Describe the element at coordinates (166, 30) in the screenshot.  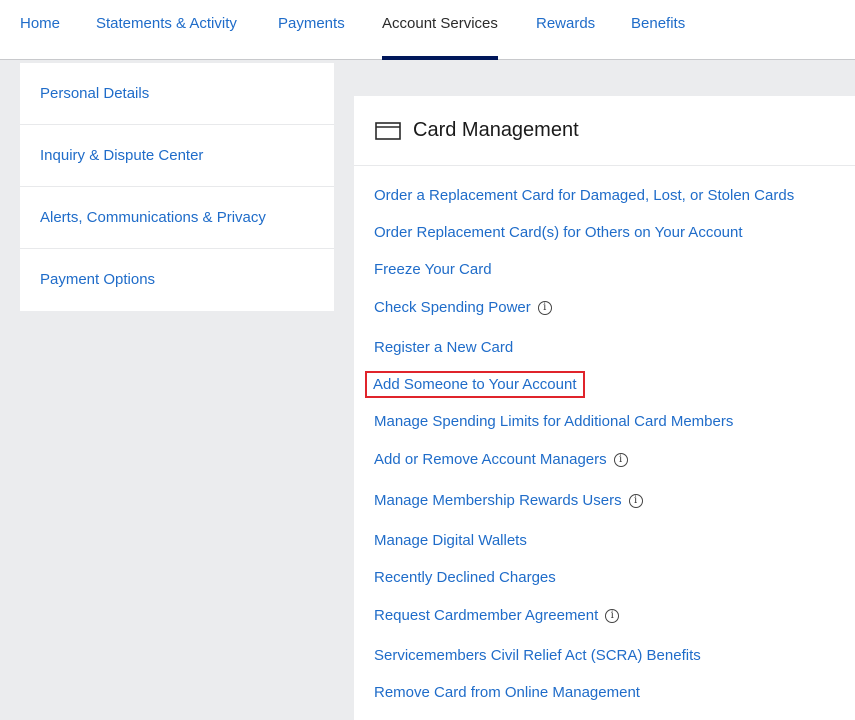
I see `tab-statements-activity: Statements & Activity` at that location.